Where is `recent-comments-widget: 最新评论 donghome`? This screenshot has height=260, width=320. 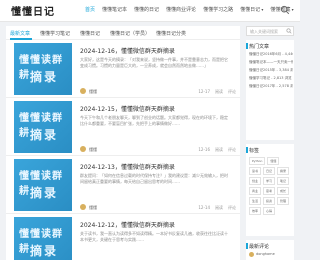 recent-comments-widget: 最新评论 donghome is located at coordinates (270, 250).